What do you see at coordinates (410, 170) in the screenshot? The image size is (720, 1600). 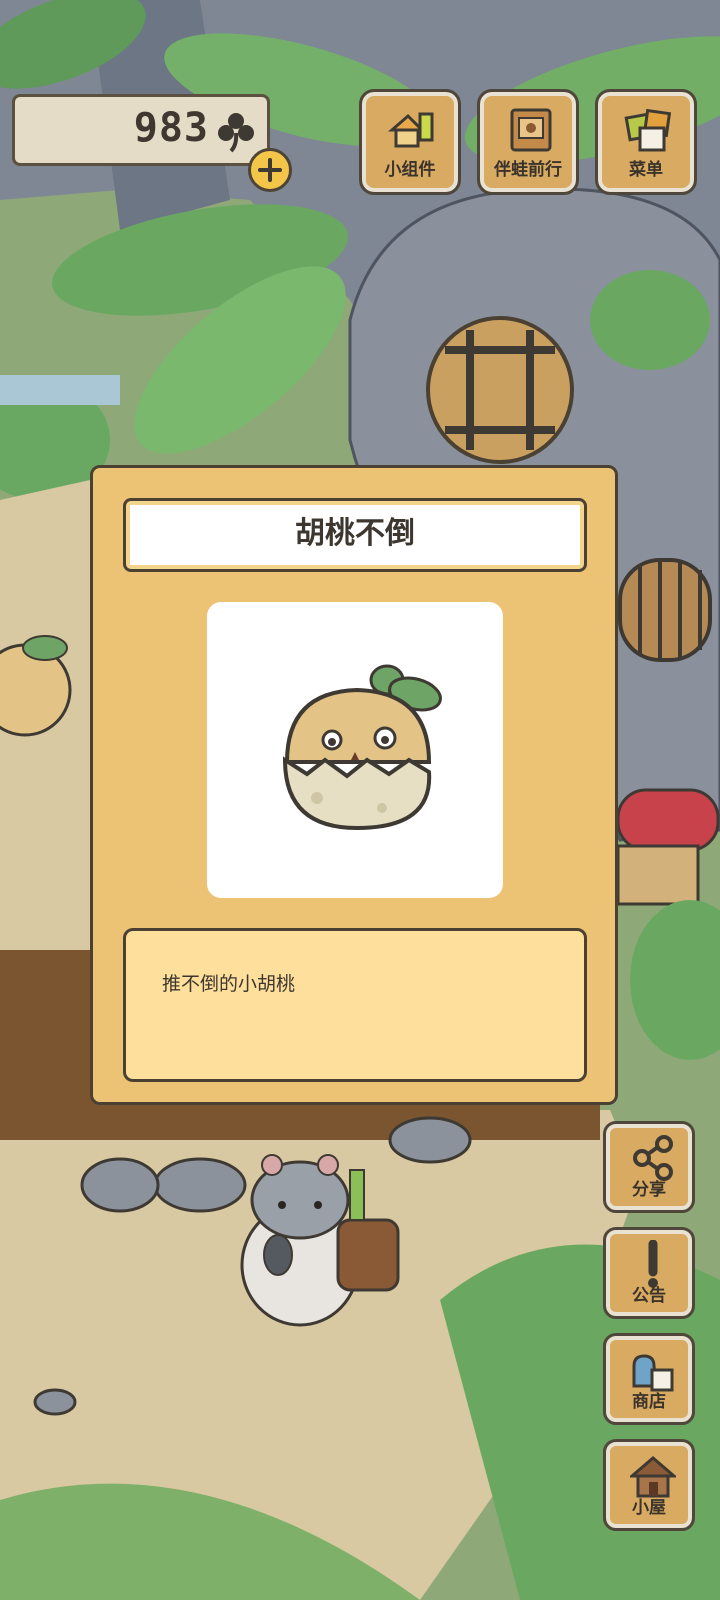 I see `widget-label: 小组件` at bounding box center [410, 170].